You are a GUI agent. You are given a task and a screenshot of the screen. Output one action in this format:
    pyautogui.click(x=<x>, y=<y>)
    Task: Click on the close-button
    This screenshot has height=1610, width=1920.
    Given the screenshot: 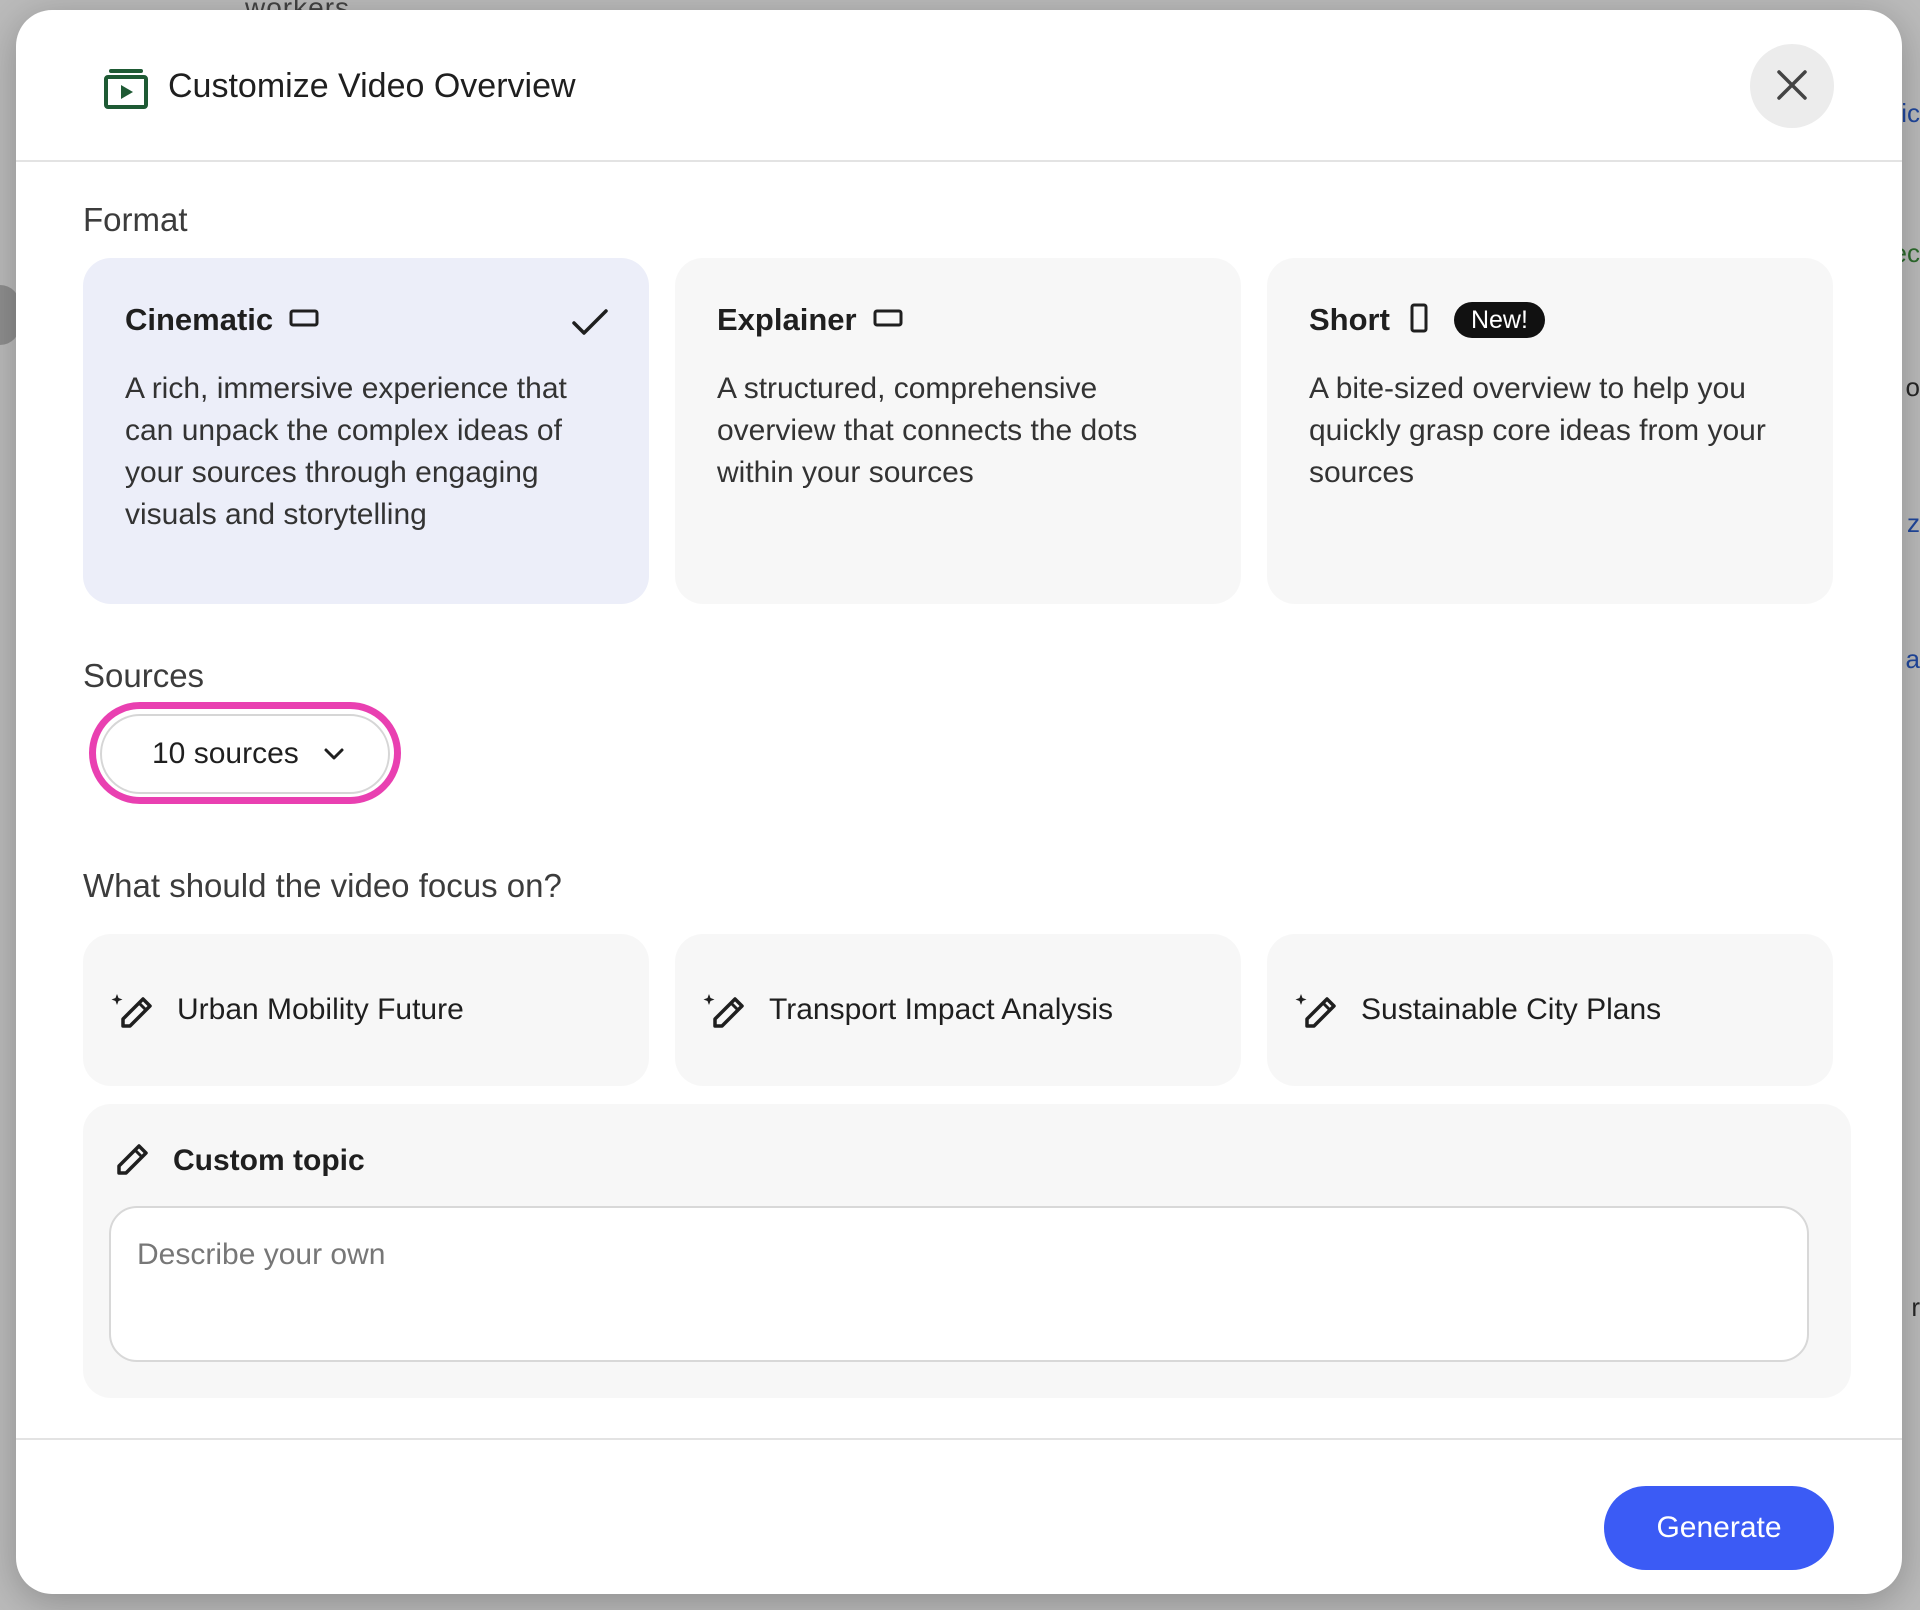 What is the action you would take?
    pyautogui.click(x=1792, y=86)
    